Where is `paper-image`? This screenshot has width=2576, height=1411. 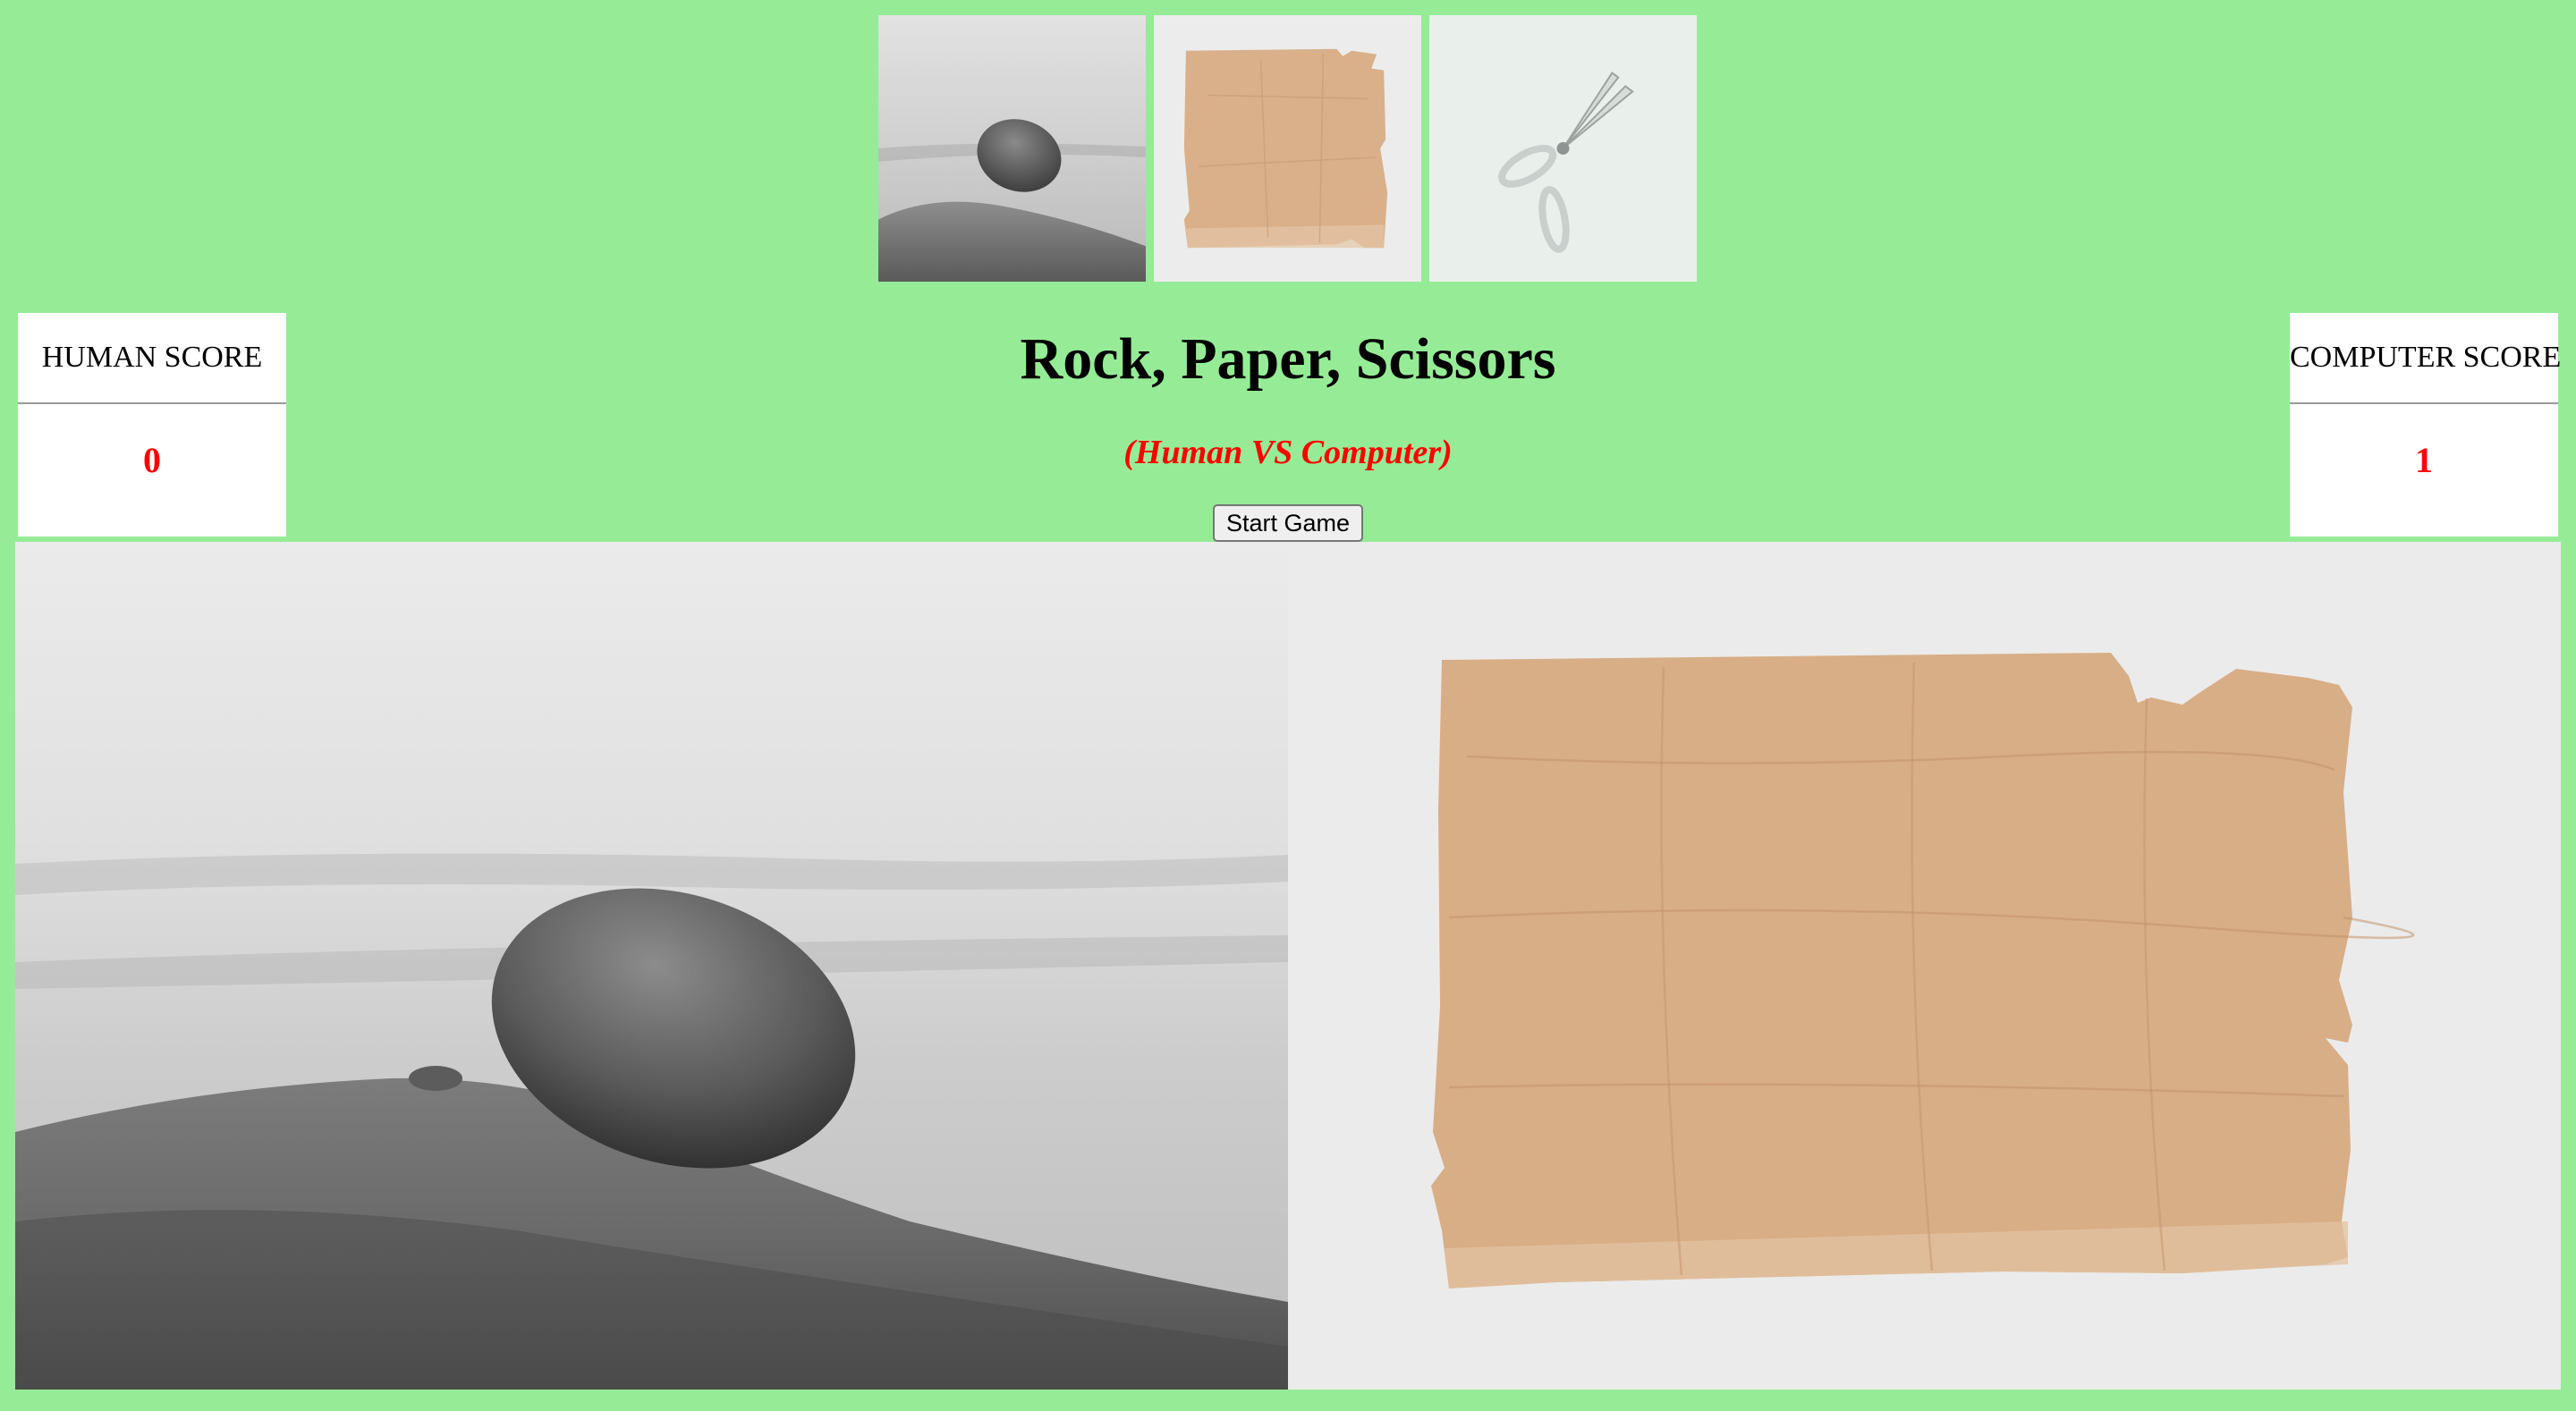 paper-image is located at coordinates (1287, 148).